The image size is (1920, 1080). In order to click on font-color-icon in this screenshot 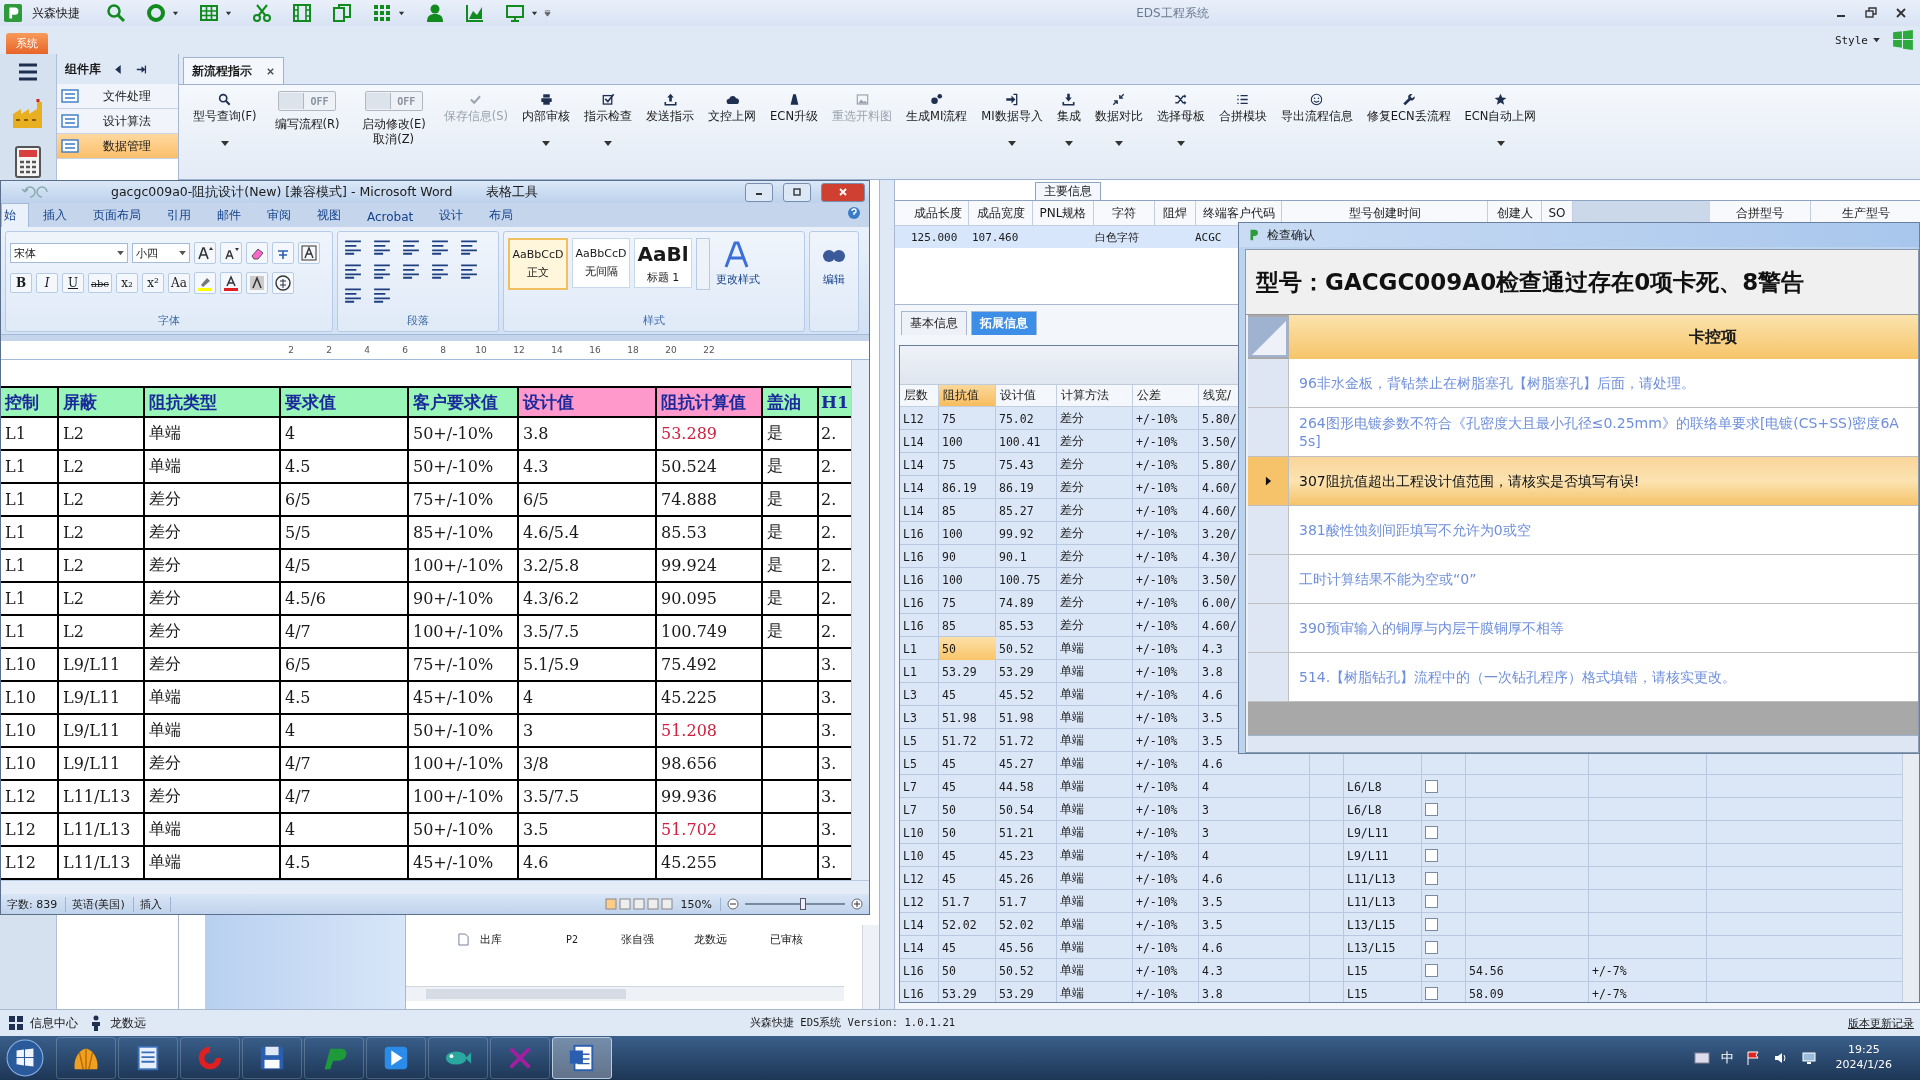, I will do `click(230, 283)`.